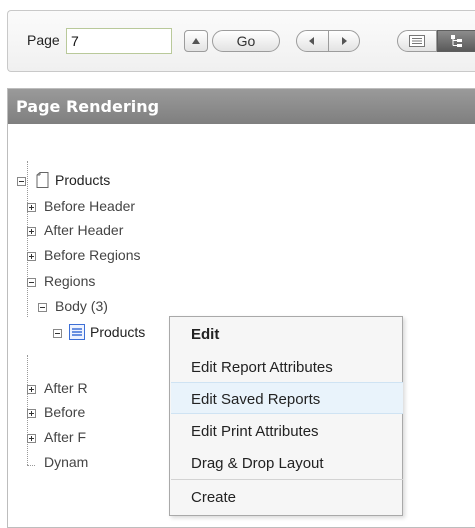  I want to click on list-view-icon, so click(417, 41).